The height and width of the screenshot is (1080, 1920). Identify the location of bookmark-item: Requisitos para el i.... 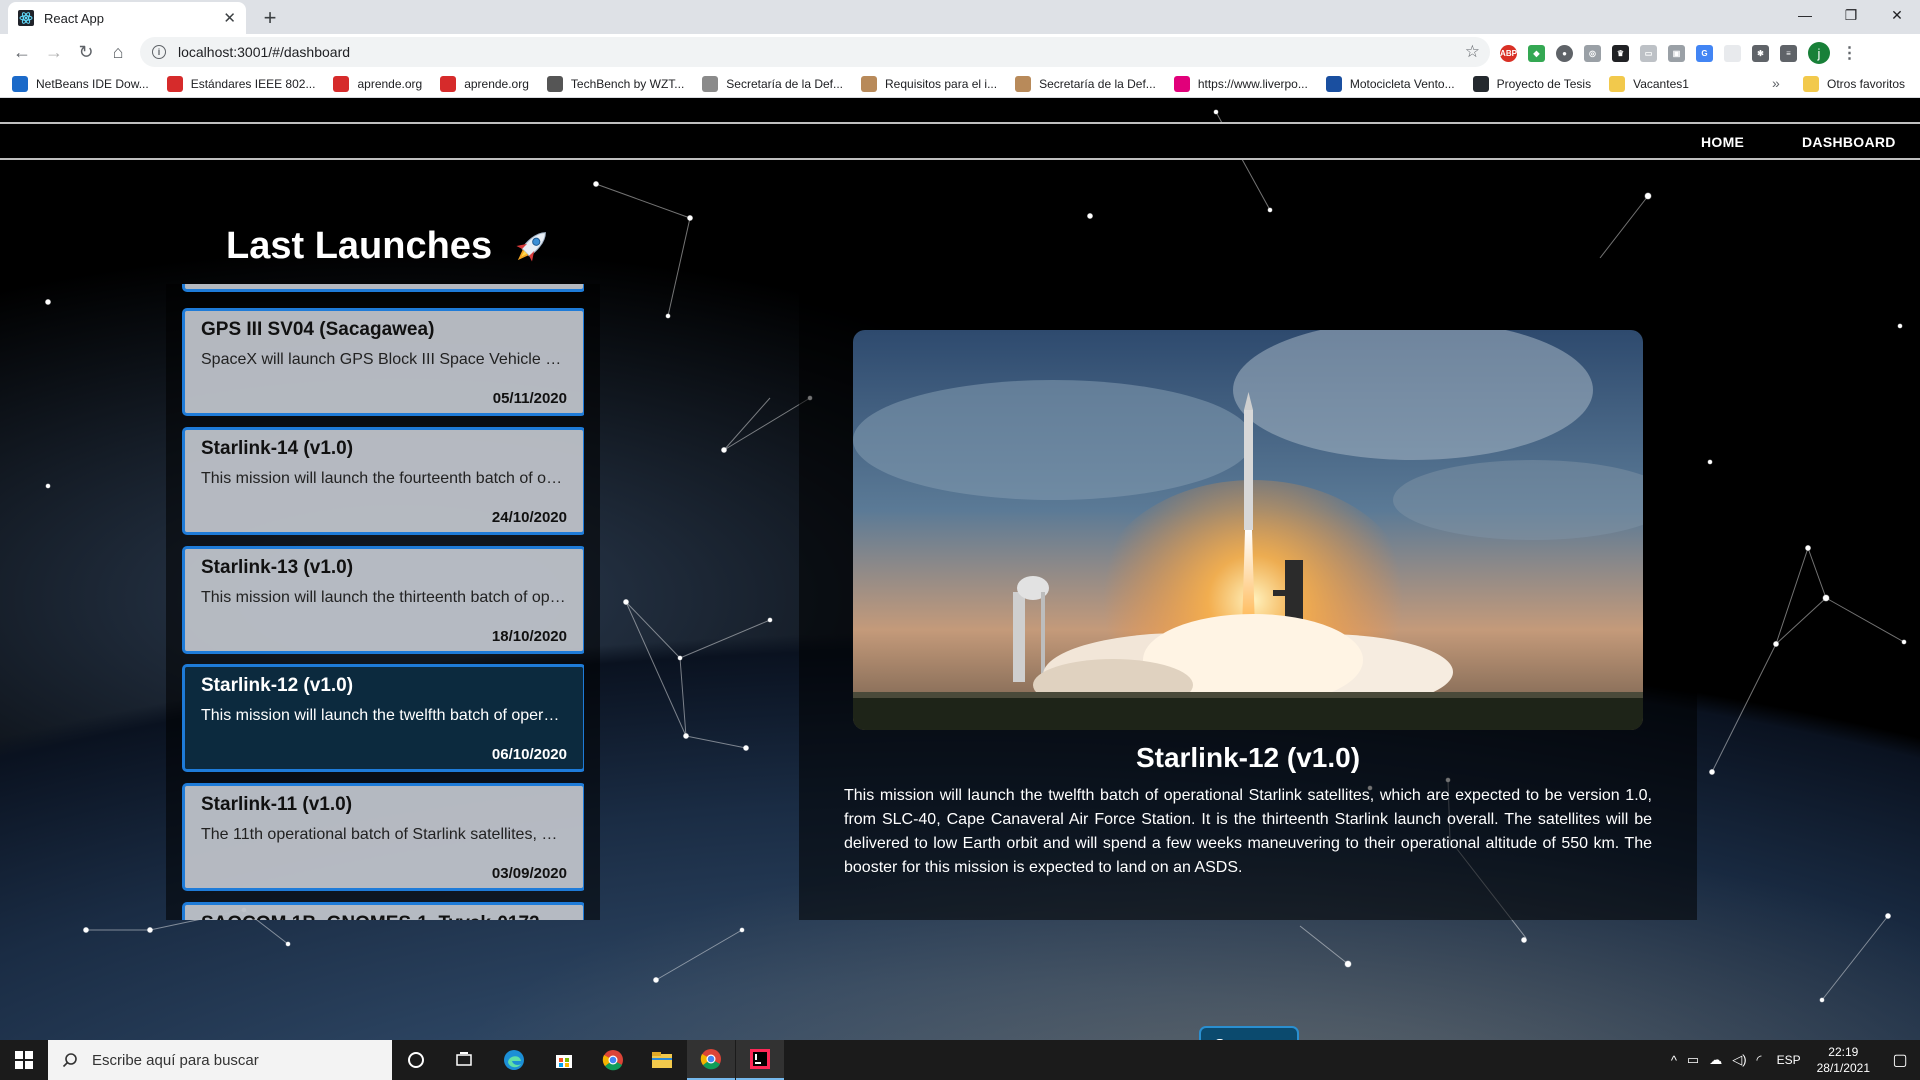
(929, 83).